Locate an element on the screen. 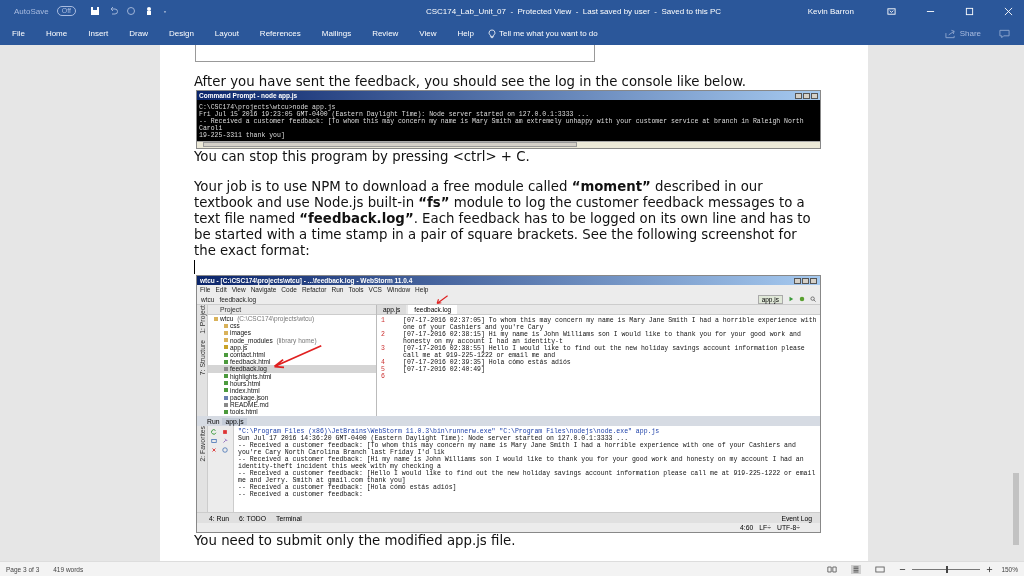 The image size is (1024, 576). comment-icon is located at coordinates (1004, 33).